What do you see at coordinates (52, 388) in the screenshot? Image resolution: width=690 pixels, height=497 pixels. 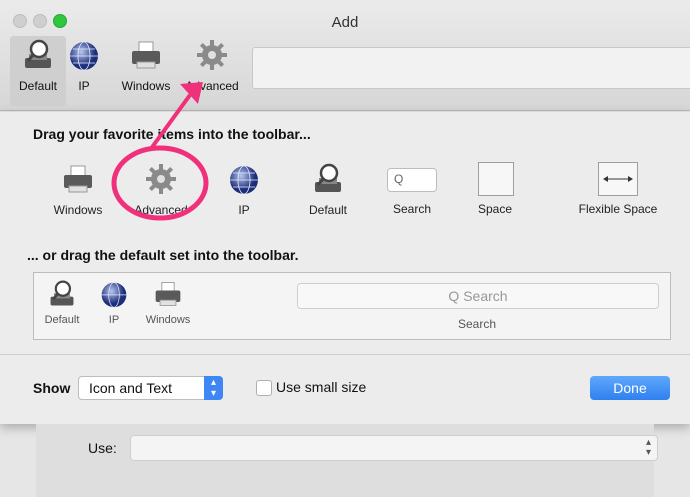 I see `show-label: Show` at bounding box center [52, 388].